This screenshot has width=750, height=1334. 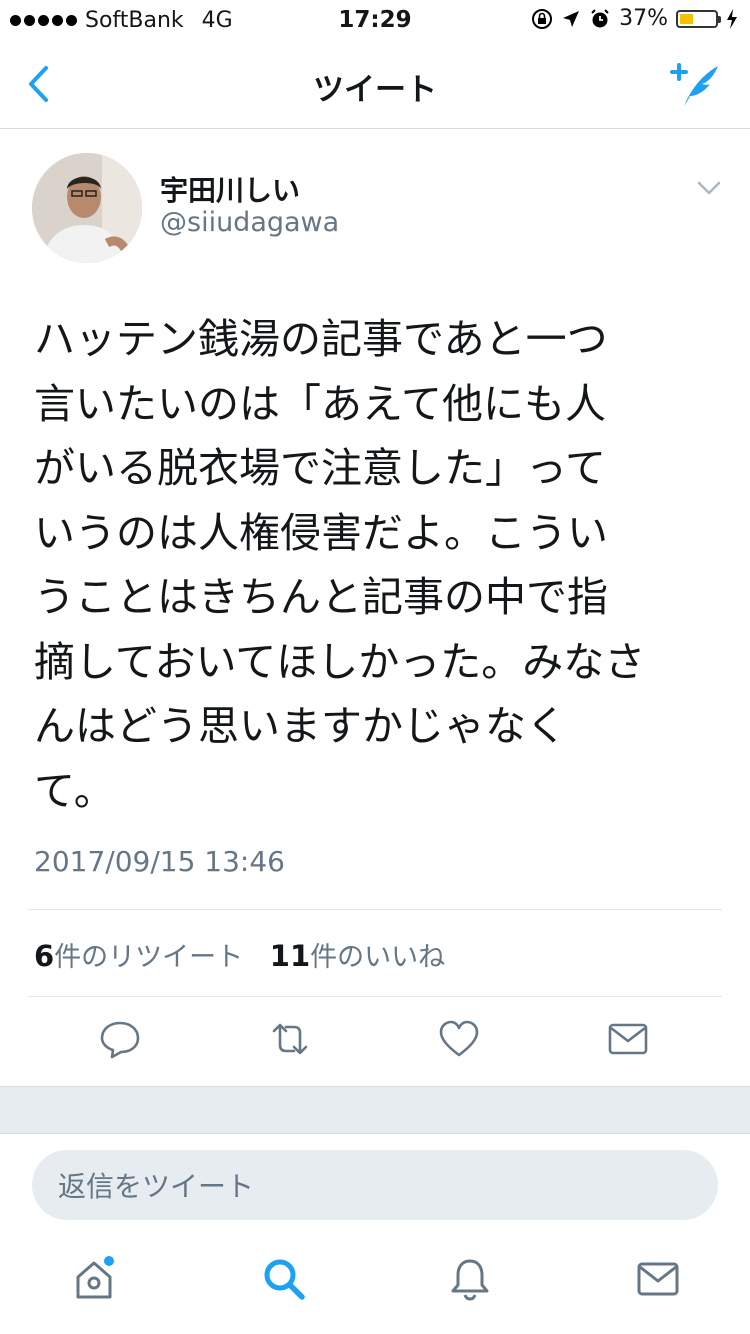 What do you see at coordinates (109, 1261) in the screenshot?
I see `new-tweets-indicator` at bounding box center [109, 1261].